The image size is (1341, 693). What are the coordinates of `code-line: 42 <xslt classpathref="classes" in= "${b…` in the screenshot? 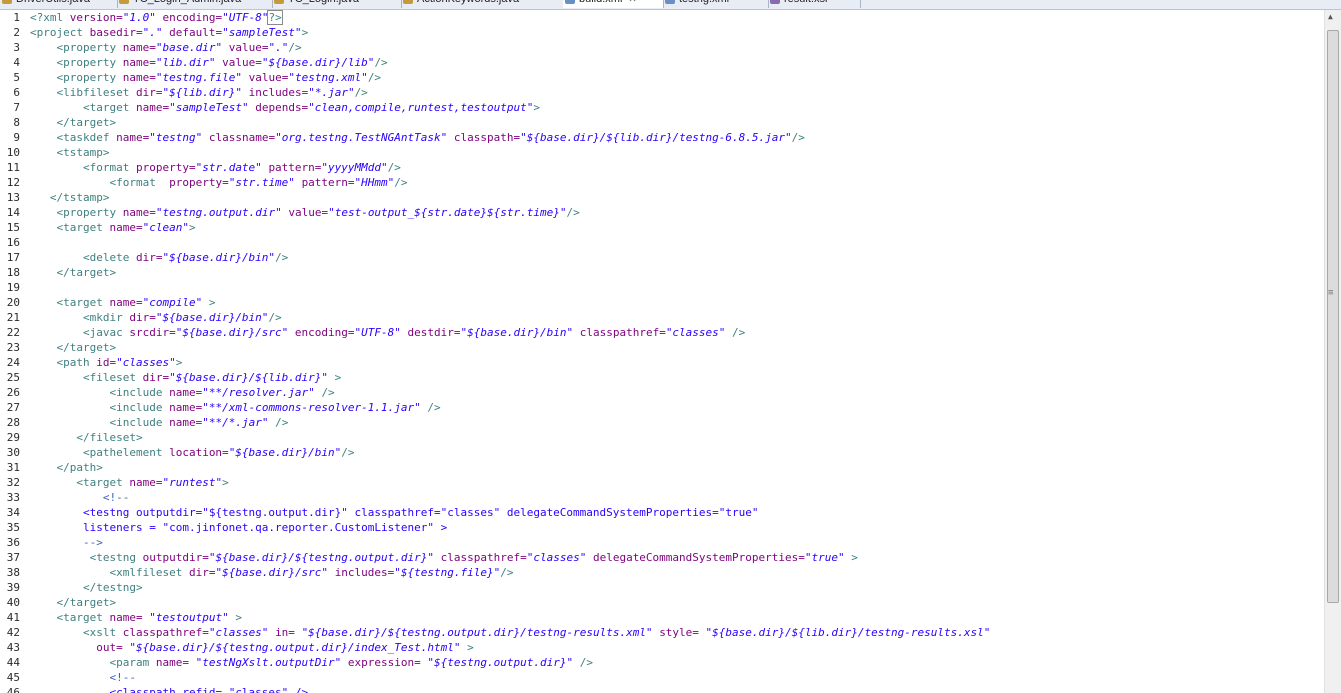 It's located at (662, 632).